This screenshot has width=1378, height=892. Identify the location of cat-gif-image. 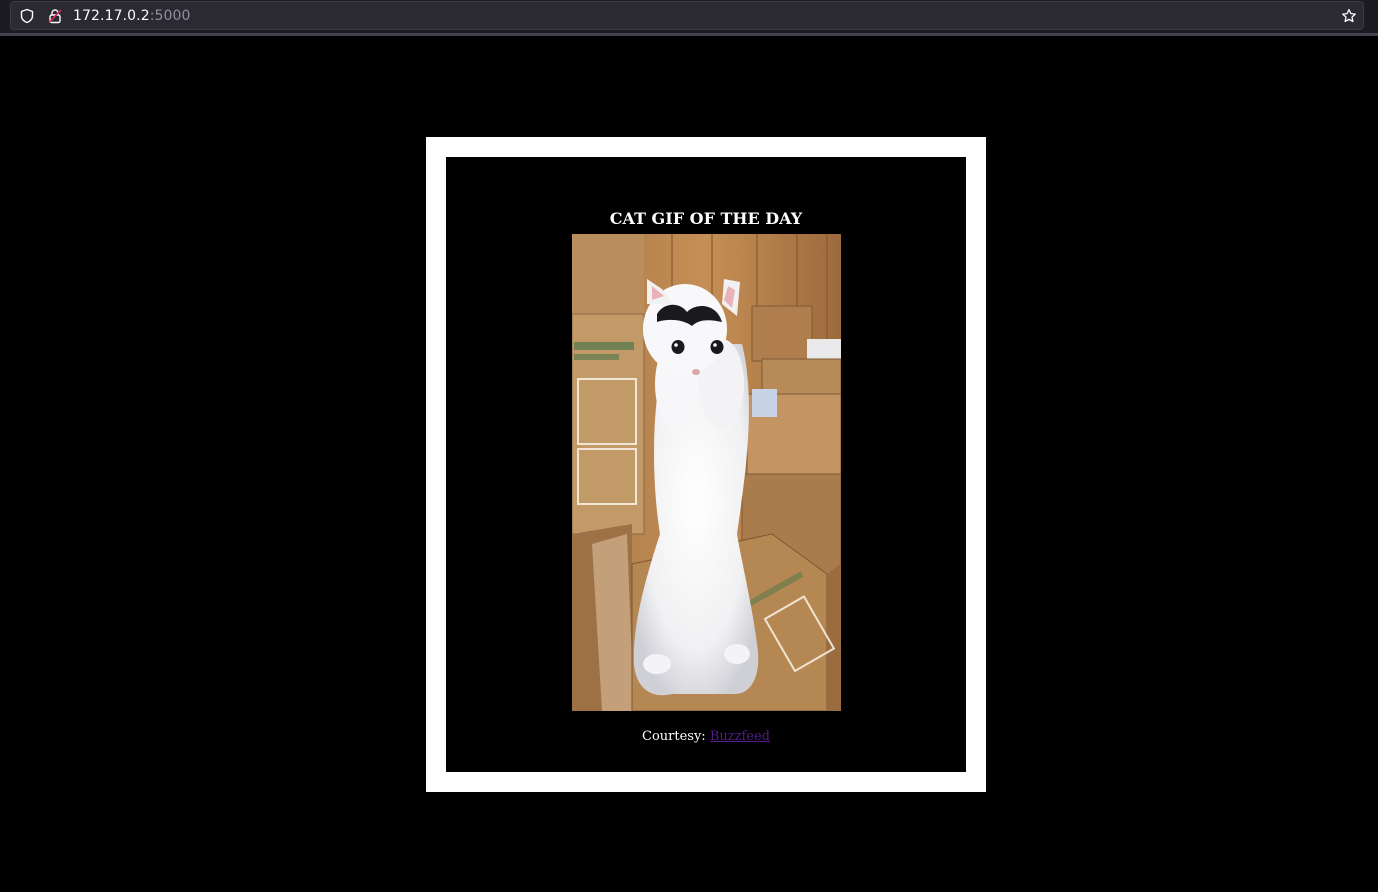
(706, 472).